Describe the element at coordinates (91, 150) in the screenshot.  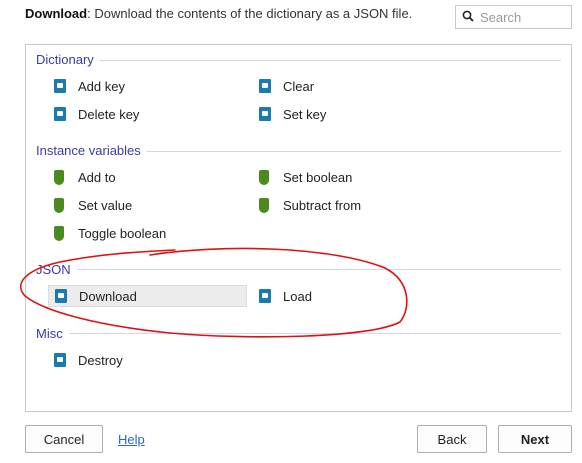
I see `section-title-instance-variables: Instance variables` at that location.